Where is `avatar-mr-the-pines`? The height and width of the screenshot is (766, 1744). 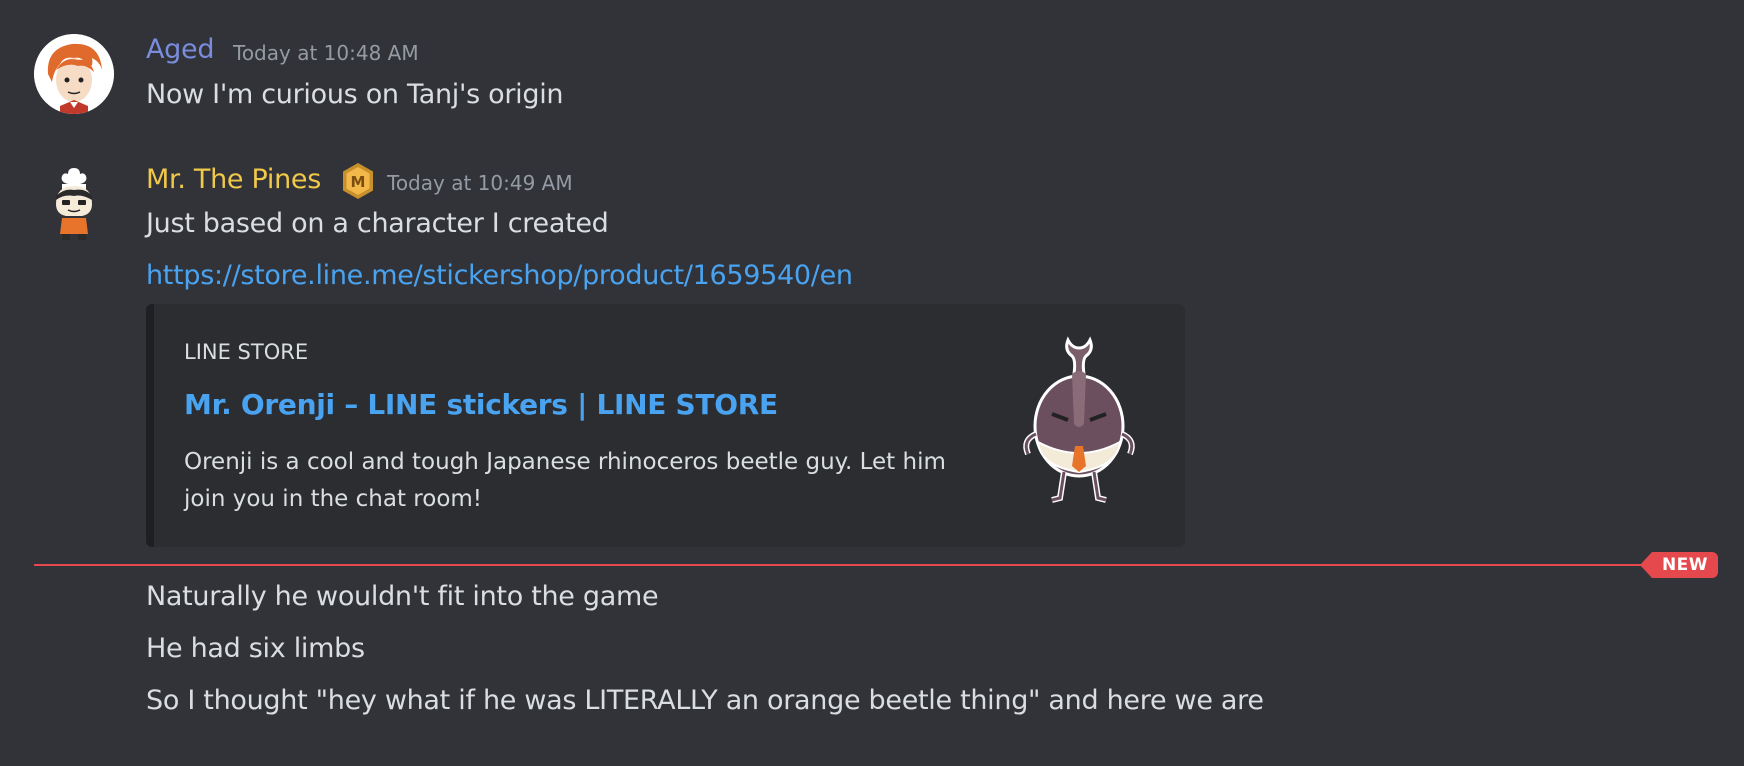 avatar-mr-the-pines is located at coordinates (74, 204).